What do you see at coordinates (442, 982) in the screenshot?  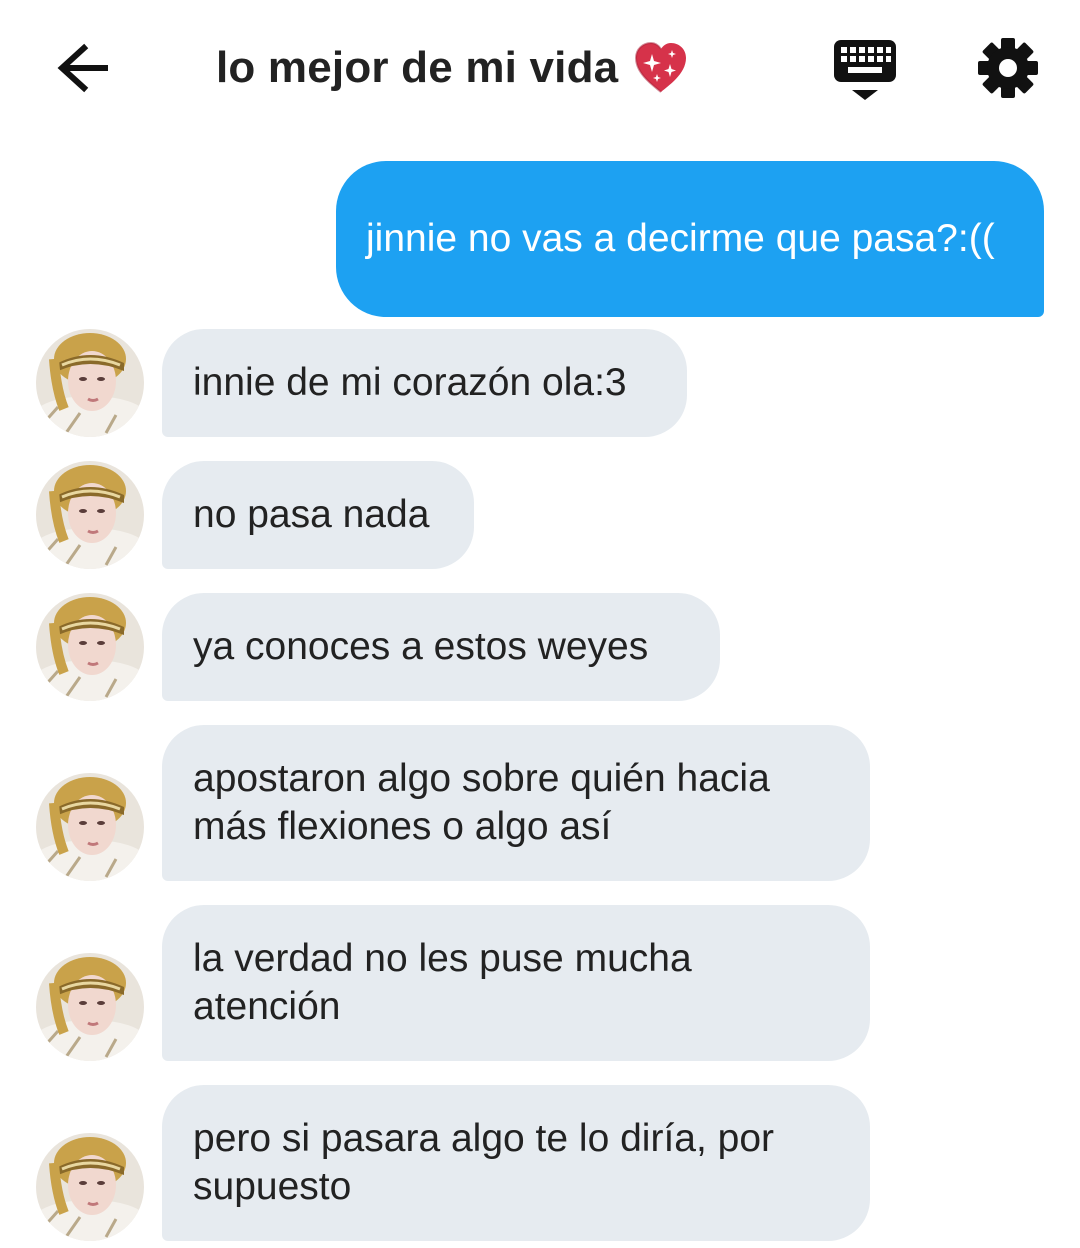 I see `message-text: la verdad no les puse mucha atención` at bounding box center [442, 982].